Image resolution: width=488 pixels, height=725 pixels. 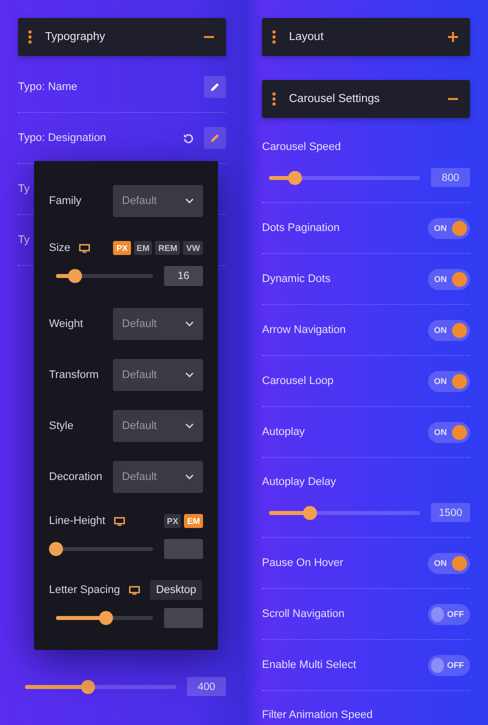 What do you see at coordinates (122, 37) in the screenshot?
I see `section-header: Typography` at bounding box center [122, 37].